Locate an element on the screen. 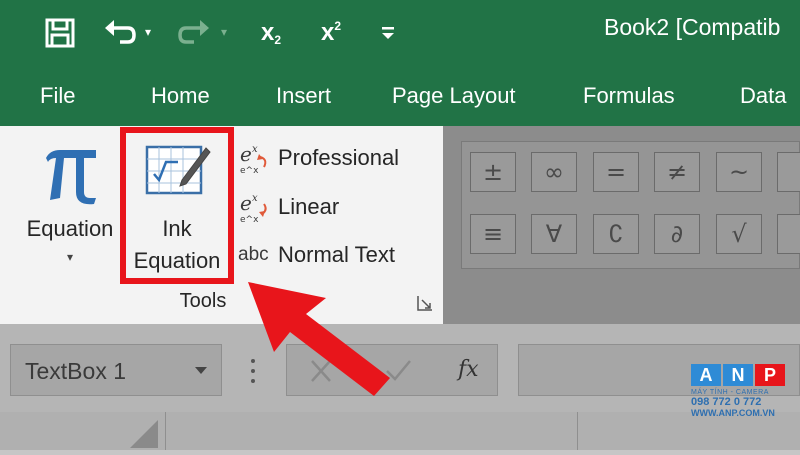 The image size is (800, 455). pi-icon is located at coordinates (70, 175).